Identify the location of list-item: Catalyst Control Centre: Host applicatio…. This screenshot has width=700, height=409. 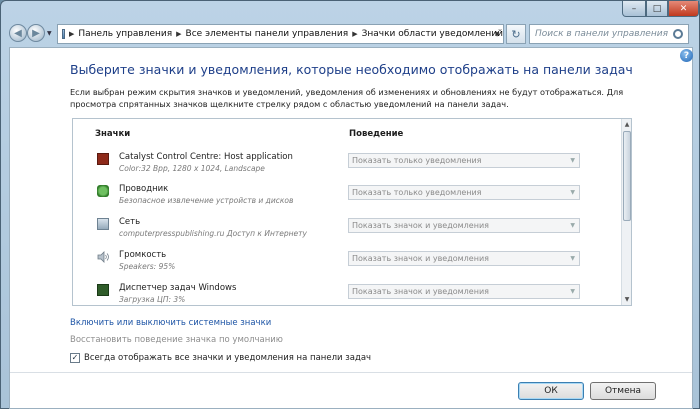
(347, 166).